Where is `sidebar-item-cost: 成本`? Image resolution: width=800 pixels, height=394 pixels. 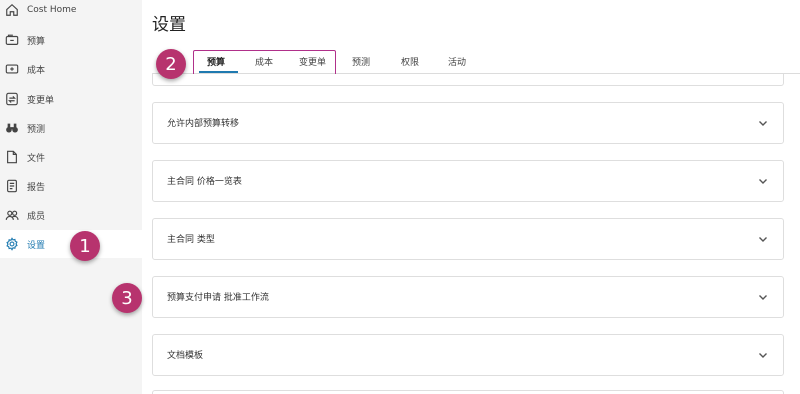 sidebar-item-cost: 成本 is located at coordinates (71, 69).